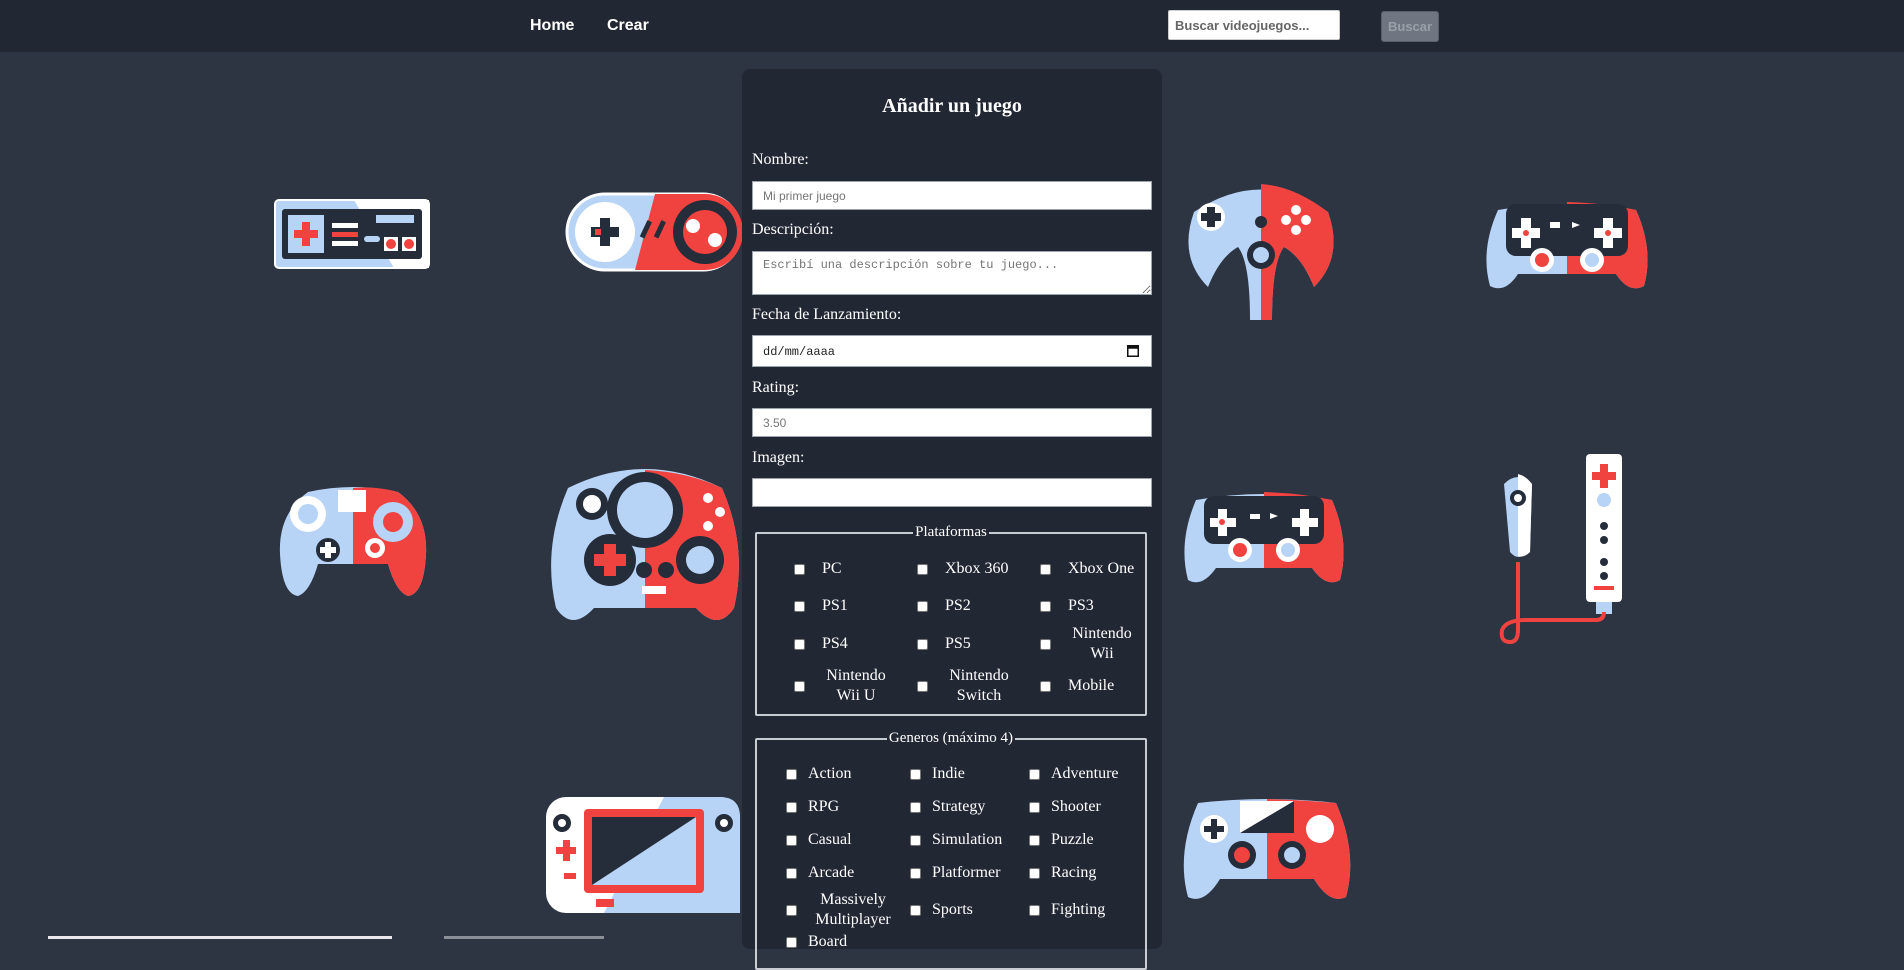  Describe the element at coordinates (353, 541) in the screenshot. I see `gamecube-controller-icon` at that location.